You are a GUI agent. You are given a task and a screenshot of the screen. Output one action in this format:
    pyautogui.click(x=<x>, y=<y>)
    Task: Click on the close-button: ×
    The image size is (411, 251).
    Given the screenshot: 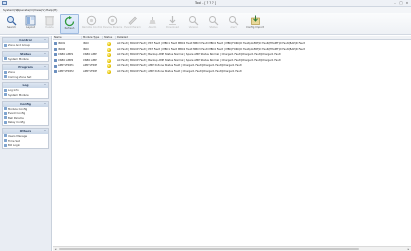 What is the action you would take?
    pyautogui.click(x=407, y=3)
    